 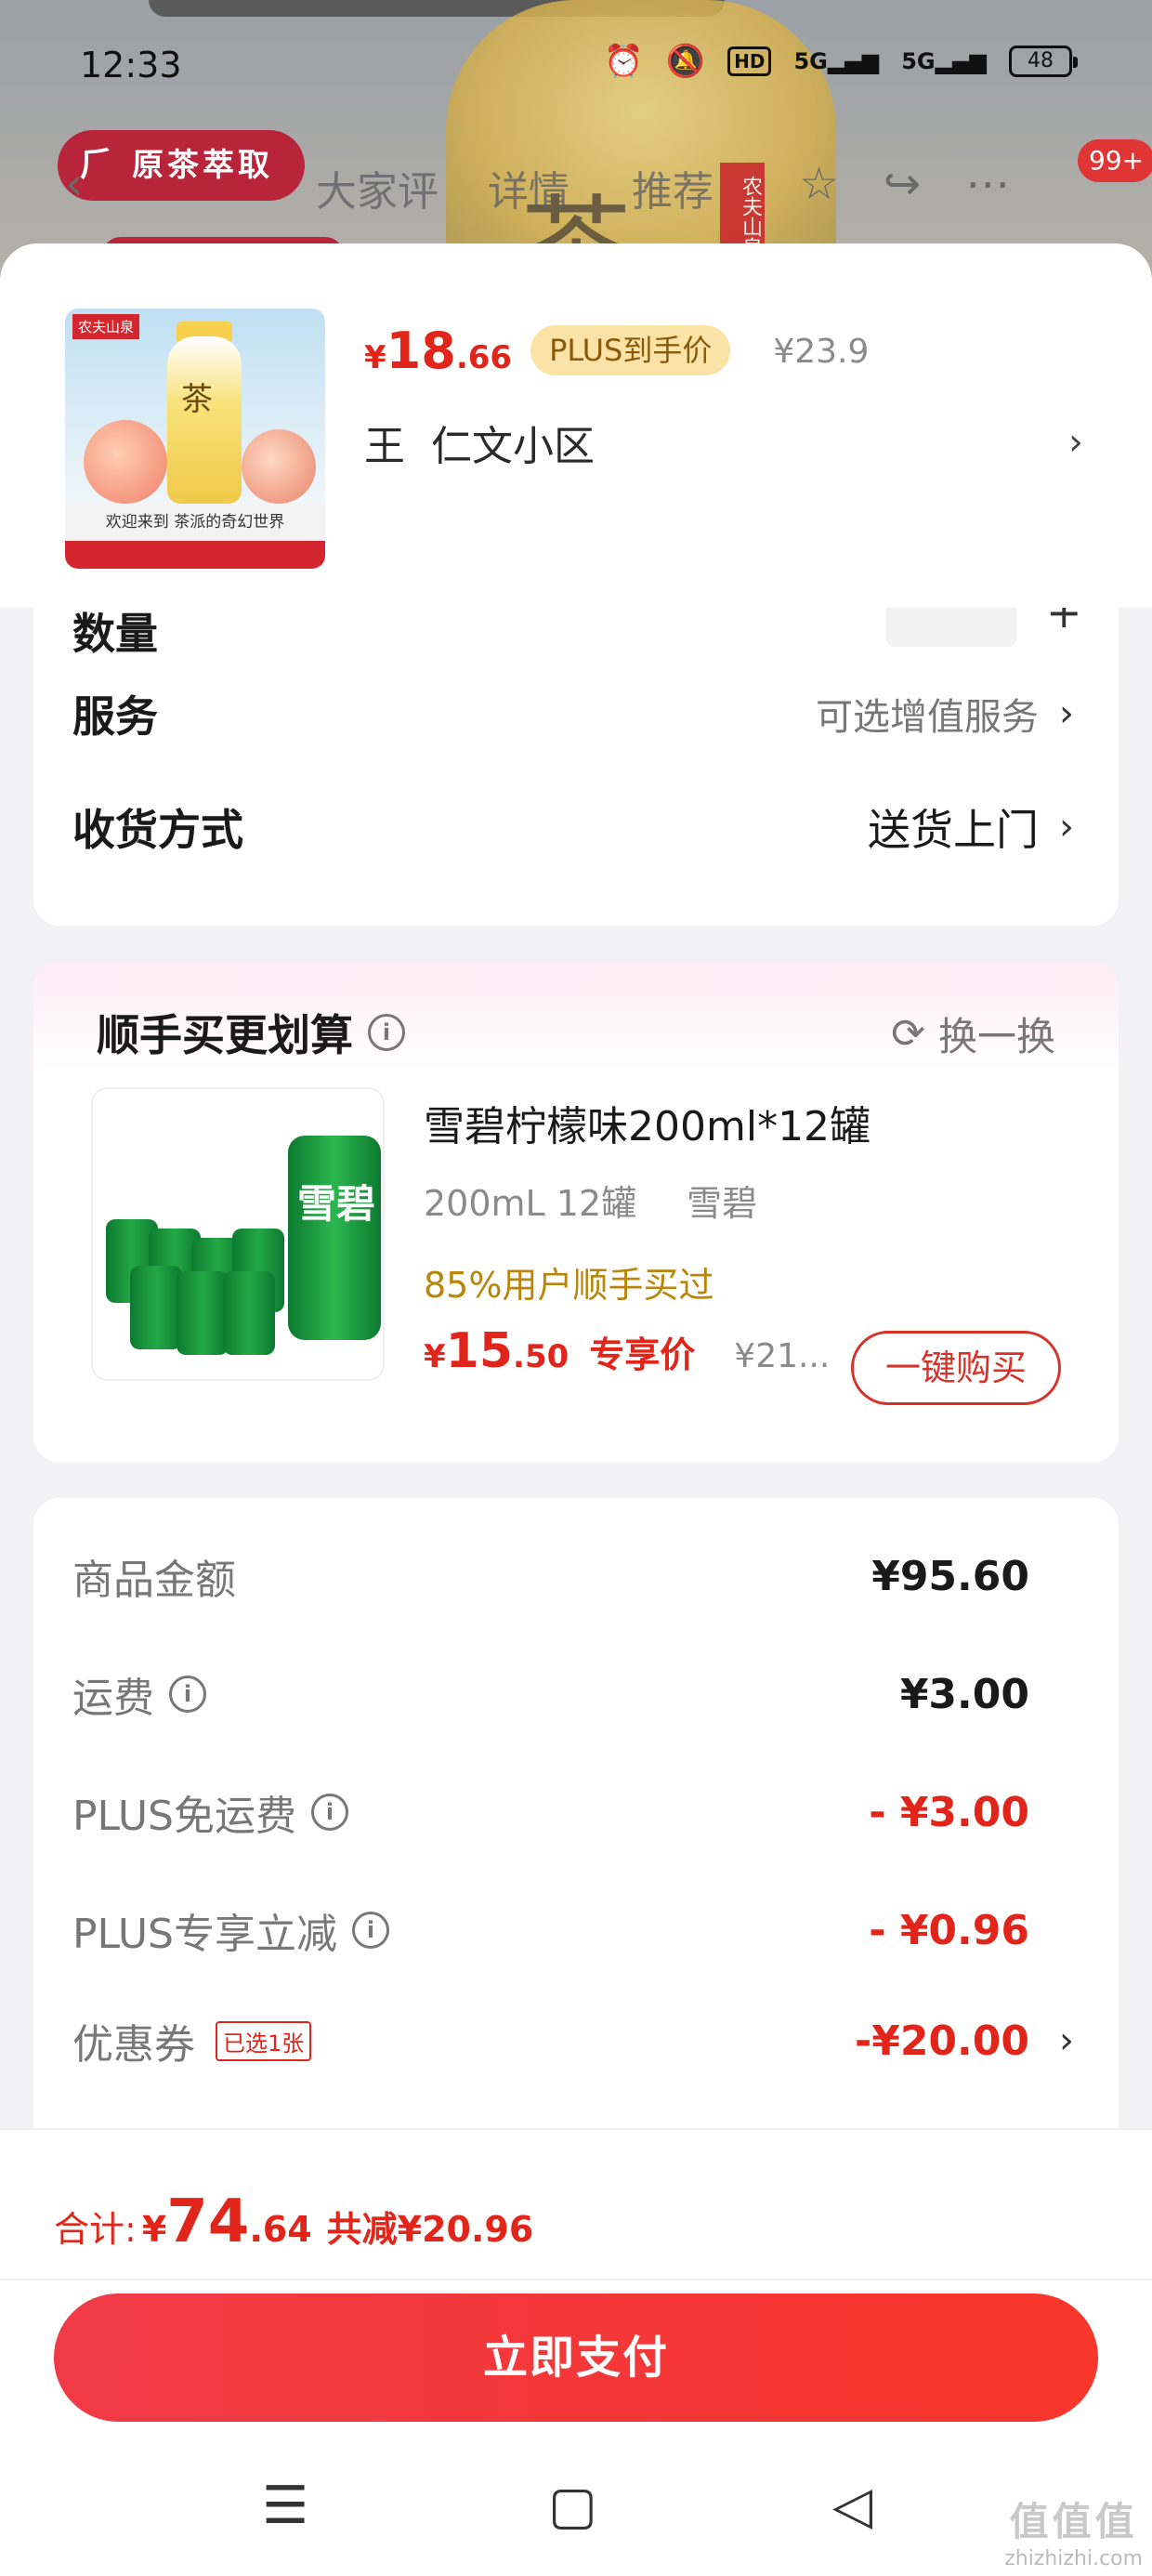 I want to click on network-type-1: 5G, so click(x=810, y=61).